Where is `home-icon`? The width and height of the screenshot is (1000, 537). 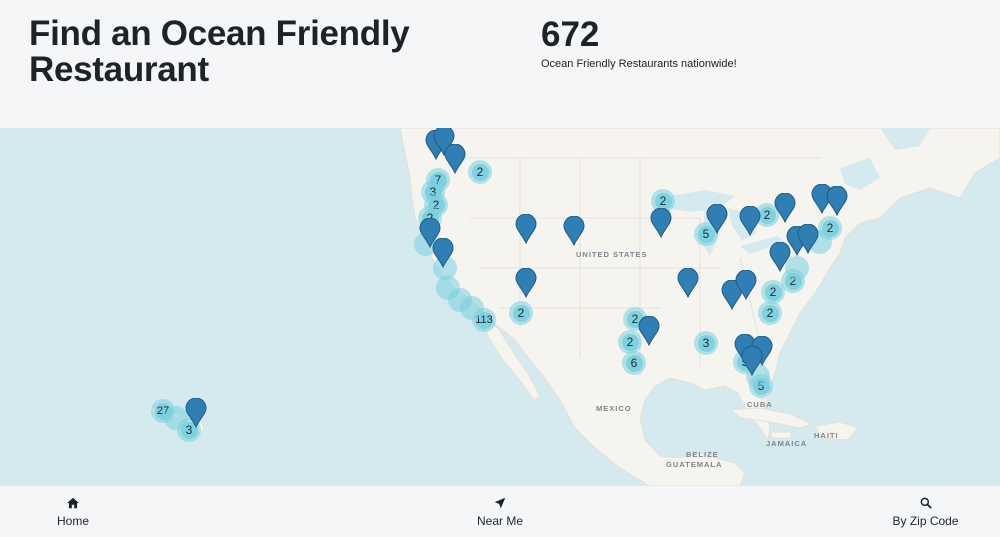 home-icon is located at coordinates (73, 502).